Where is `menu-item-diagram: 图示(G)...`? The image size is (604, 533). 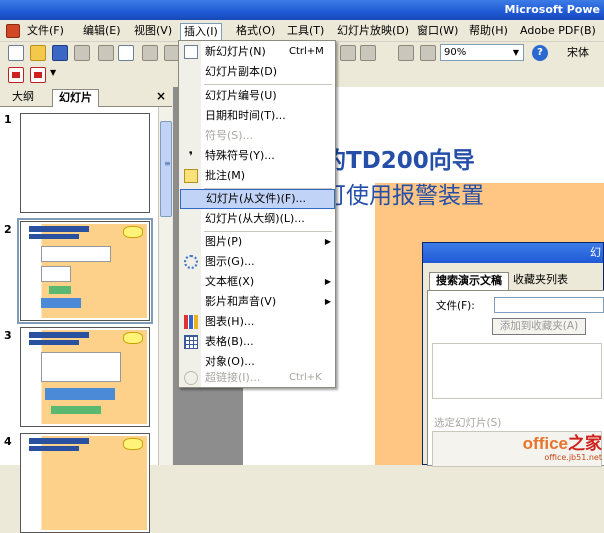
menu-item-diagram: 图示(G)... is located at coordinates (257, 262).